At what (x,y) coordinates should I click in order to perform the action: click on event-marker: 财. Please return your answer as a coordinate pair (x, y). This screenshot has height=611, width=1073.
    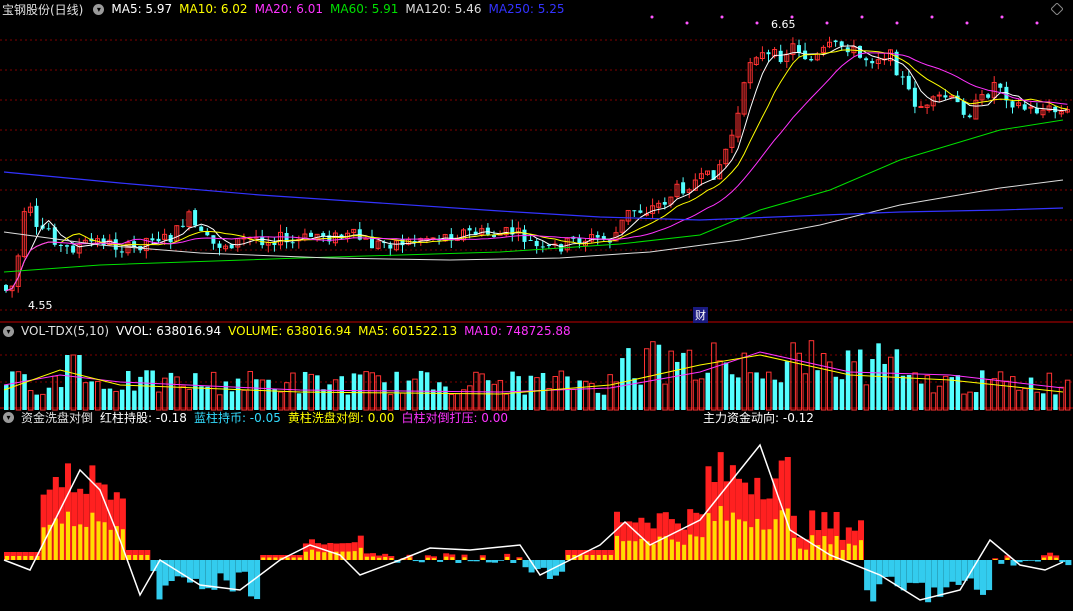
    Looking at the image, I should click on (700, 315).